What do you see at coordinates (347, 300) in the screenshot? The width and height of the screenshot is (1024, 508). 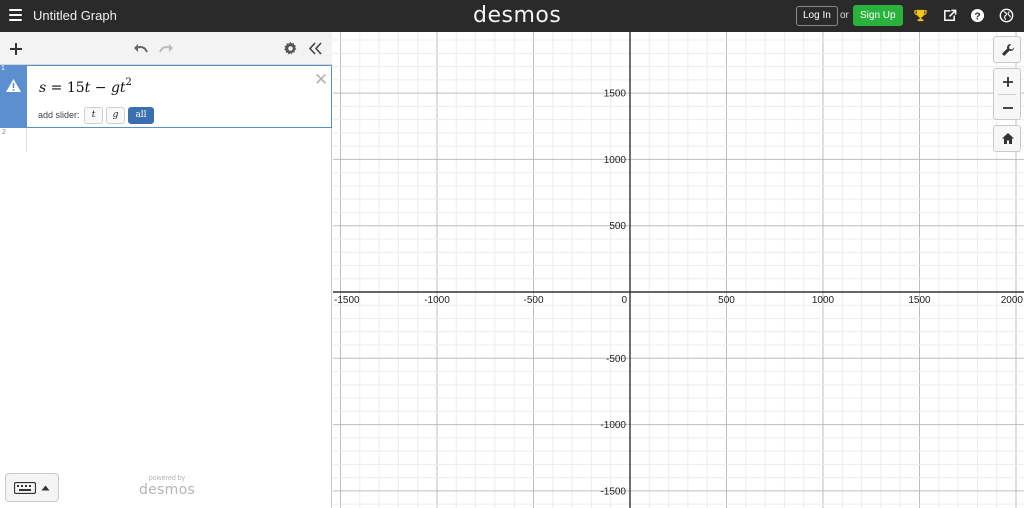 I see `x-tick-label: -1500` at bounding box center [347, 300].